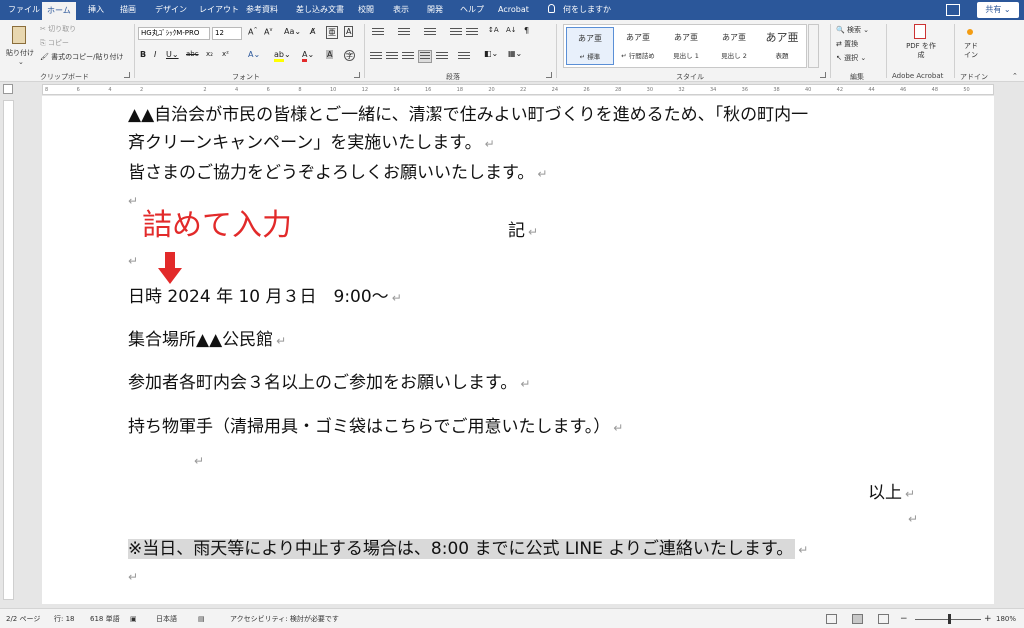 The image size is (1024, 628). Describe the element at coordinates (312, 31) in the screenshot. I see `clear-format-icon: A̸` at that location.